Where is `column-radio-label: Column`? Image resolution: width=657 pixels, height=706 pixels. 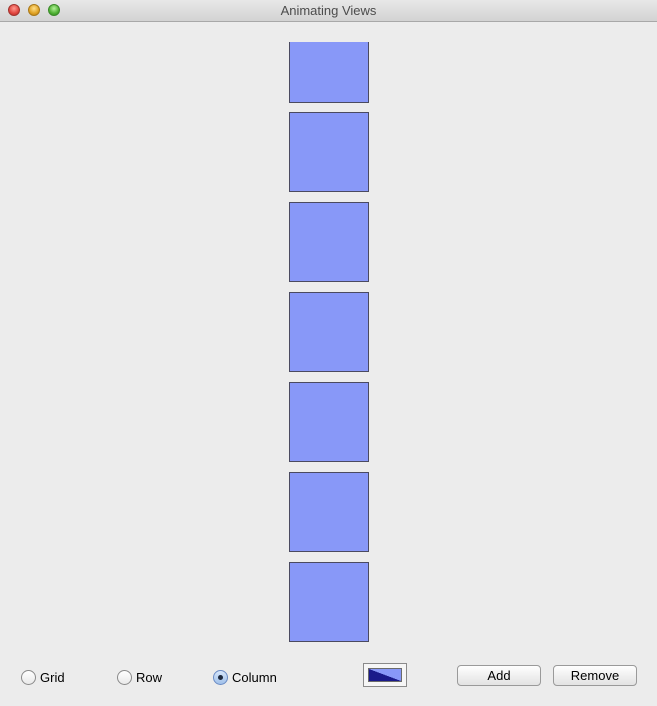 column-radio-label: Column is located at coordinates (254, 677).